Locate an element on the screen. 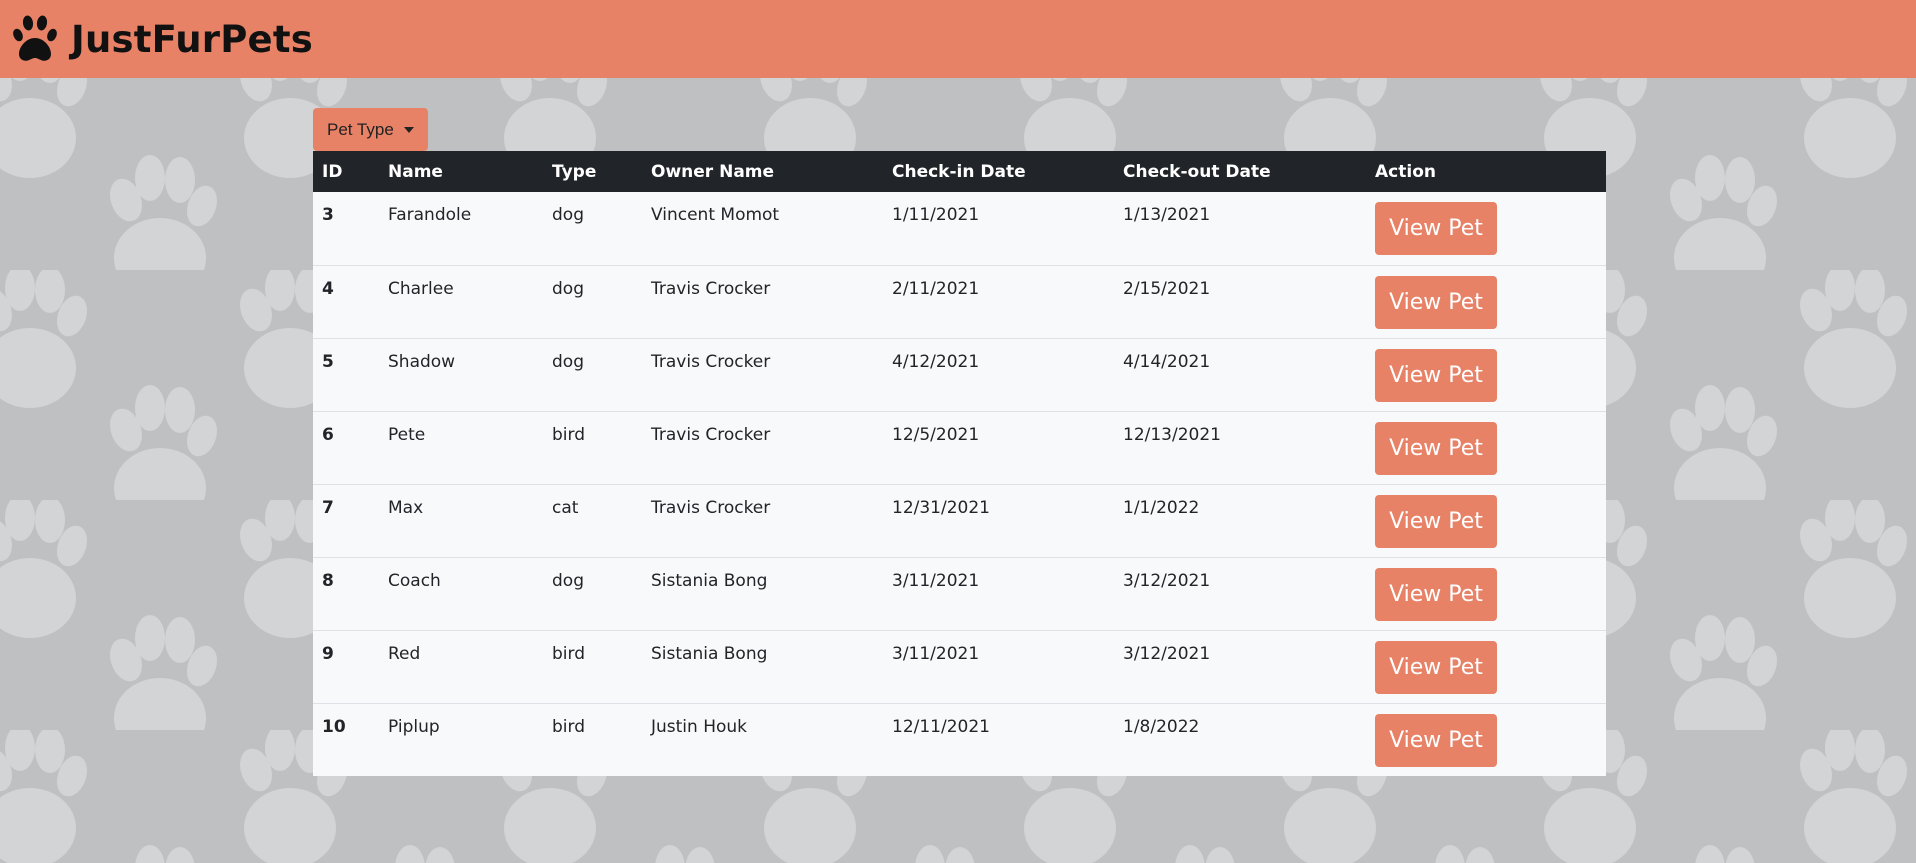 This screenshot has width=1916, height=863. pet-type-dropdown-button: Pet Type is located at coordinates (370, 129).